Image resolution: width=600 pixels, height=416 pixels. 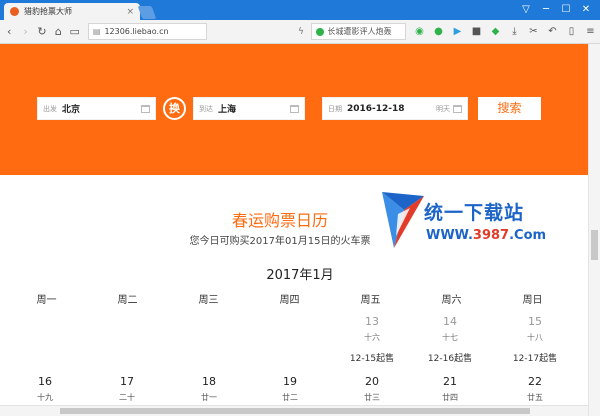 I want to click on lunar-date: 十六, so click(x=372, y=337).